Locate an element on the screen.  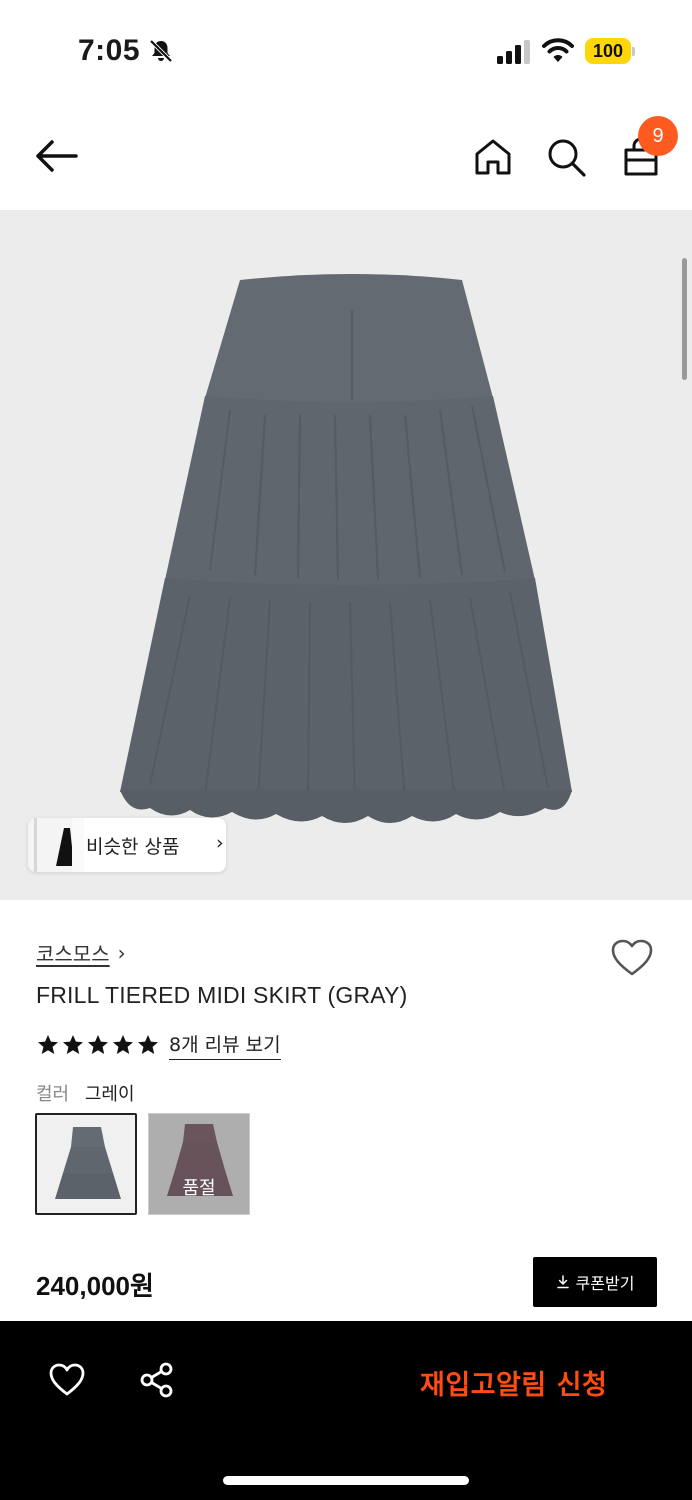
share-icon is located at coordinates (157, 1380).